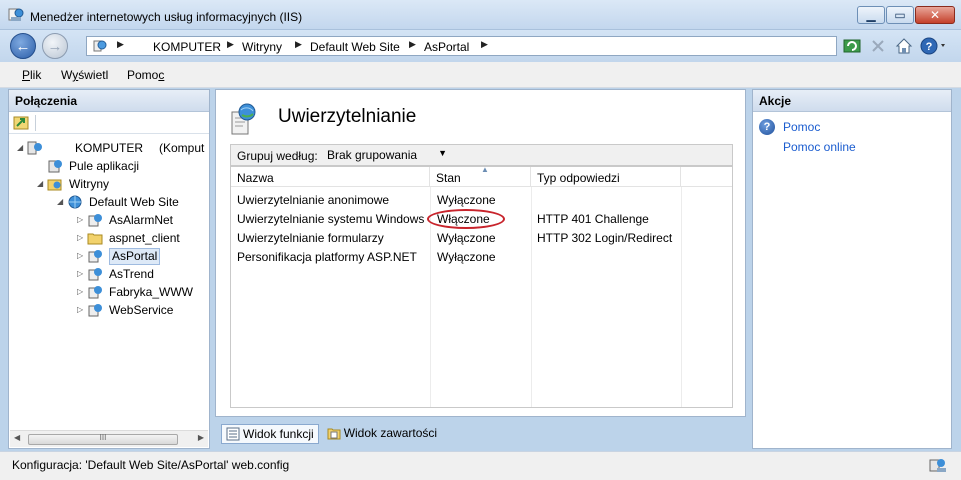  I want to click on sort-ascending-icon: ▲, so click(485, 169).